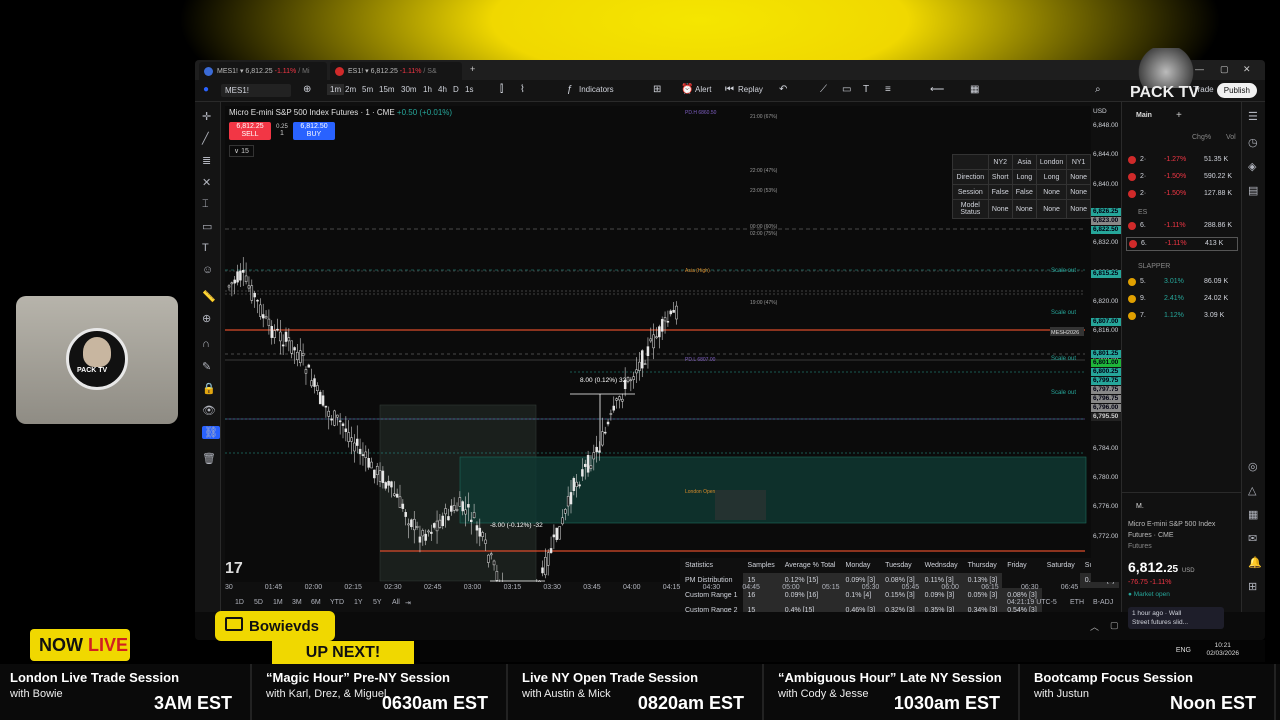 This screenshot has width=1280, height=720. What do you see at coordinates (205, 138) in the screenshot?
I see `line-tool-icon: ╱` at bounding box center [205, 138].